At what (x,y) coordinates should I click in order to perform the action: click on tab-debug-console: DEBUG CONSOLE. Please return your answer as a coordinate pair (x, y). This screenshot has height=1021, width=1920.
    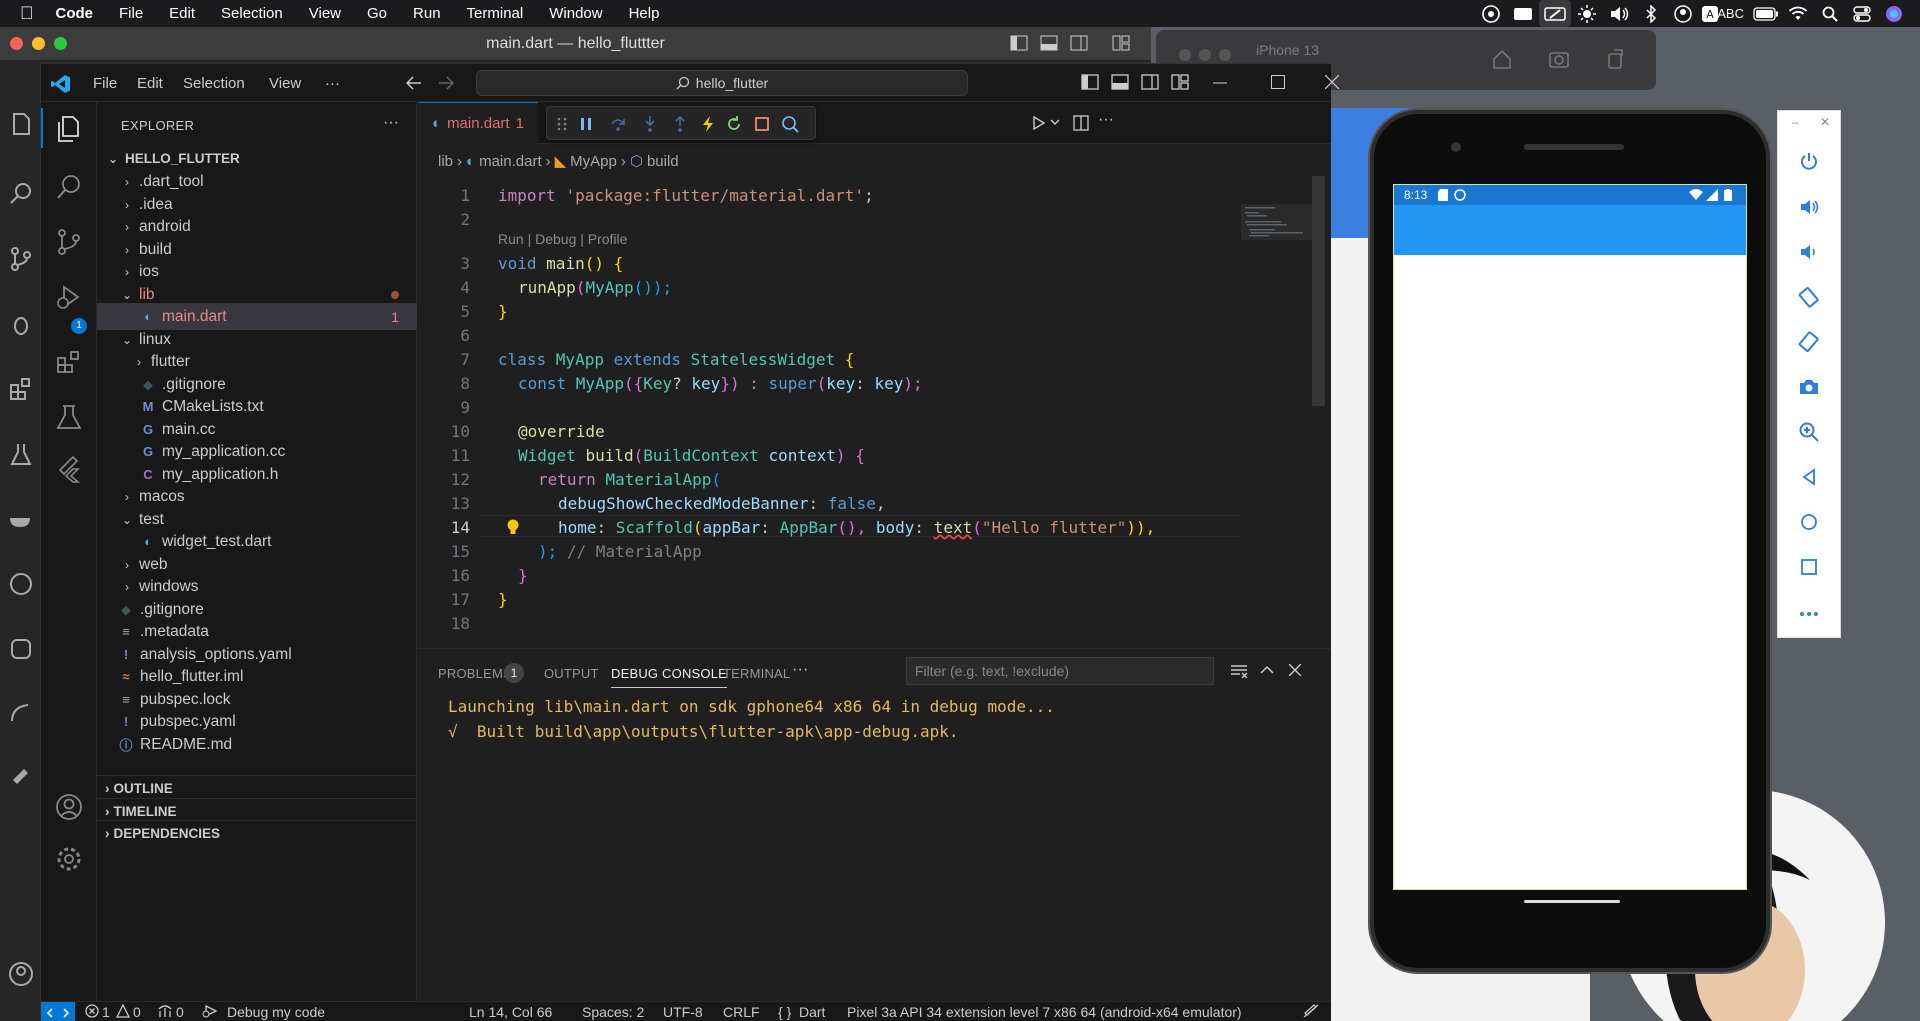
    Looking at the image, I should click on (669, 677).